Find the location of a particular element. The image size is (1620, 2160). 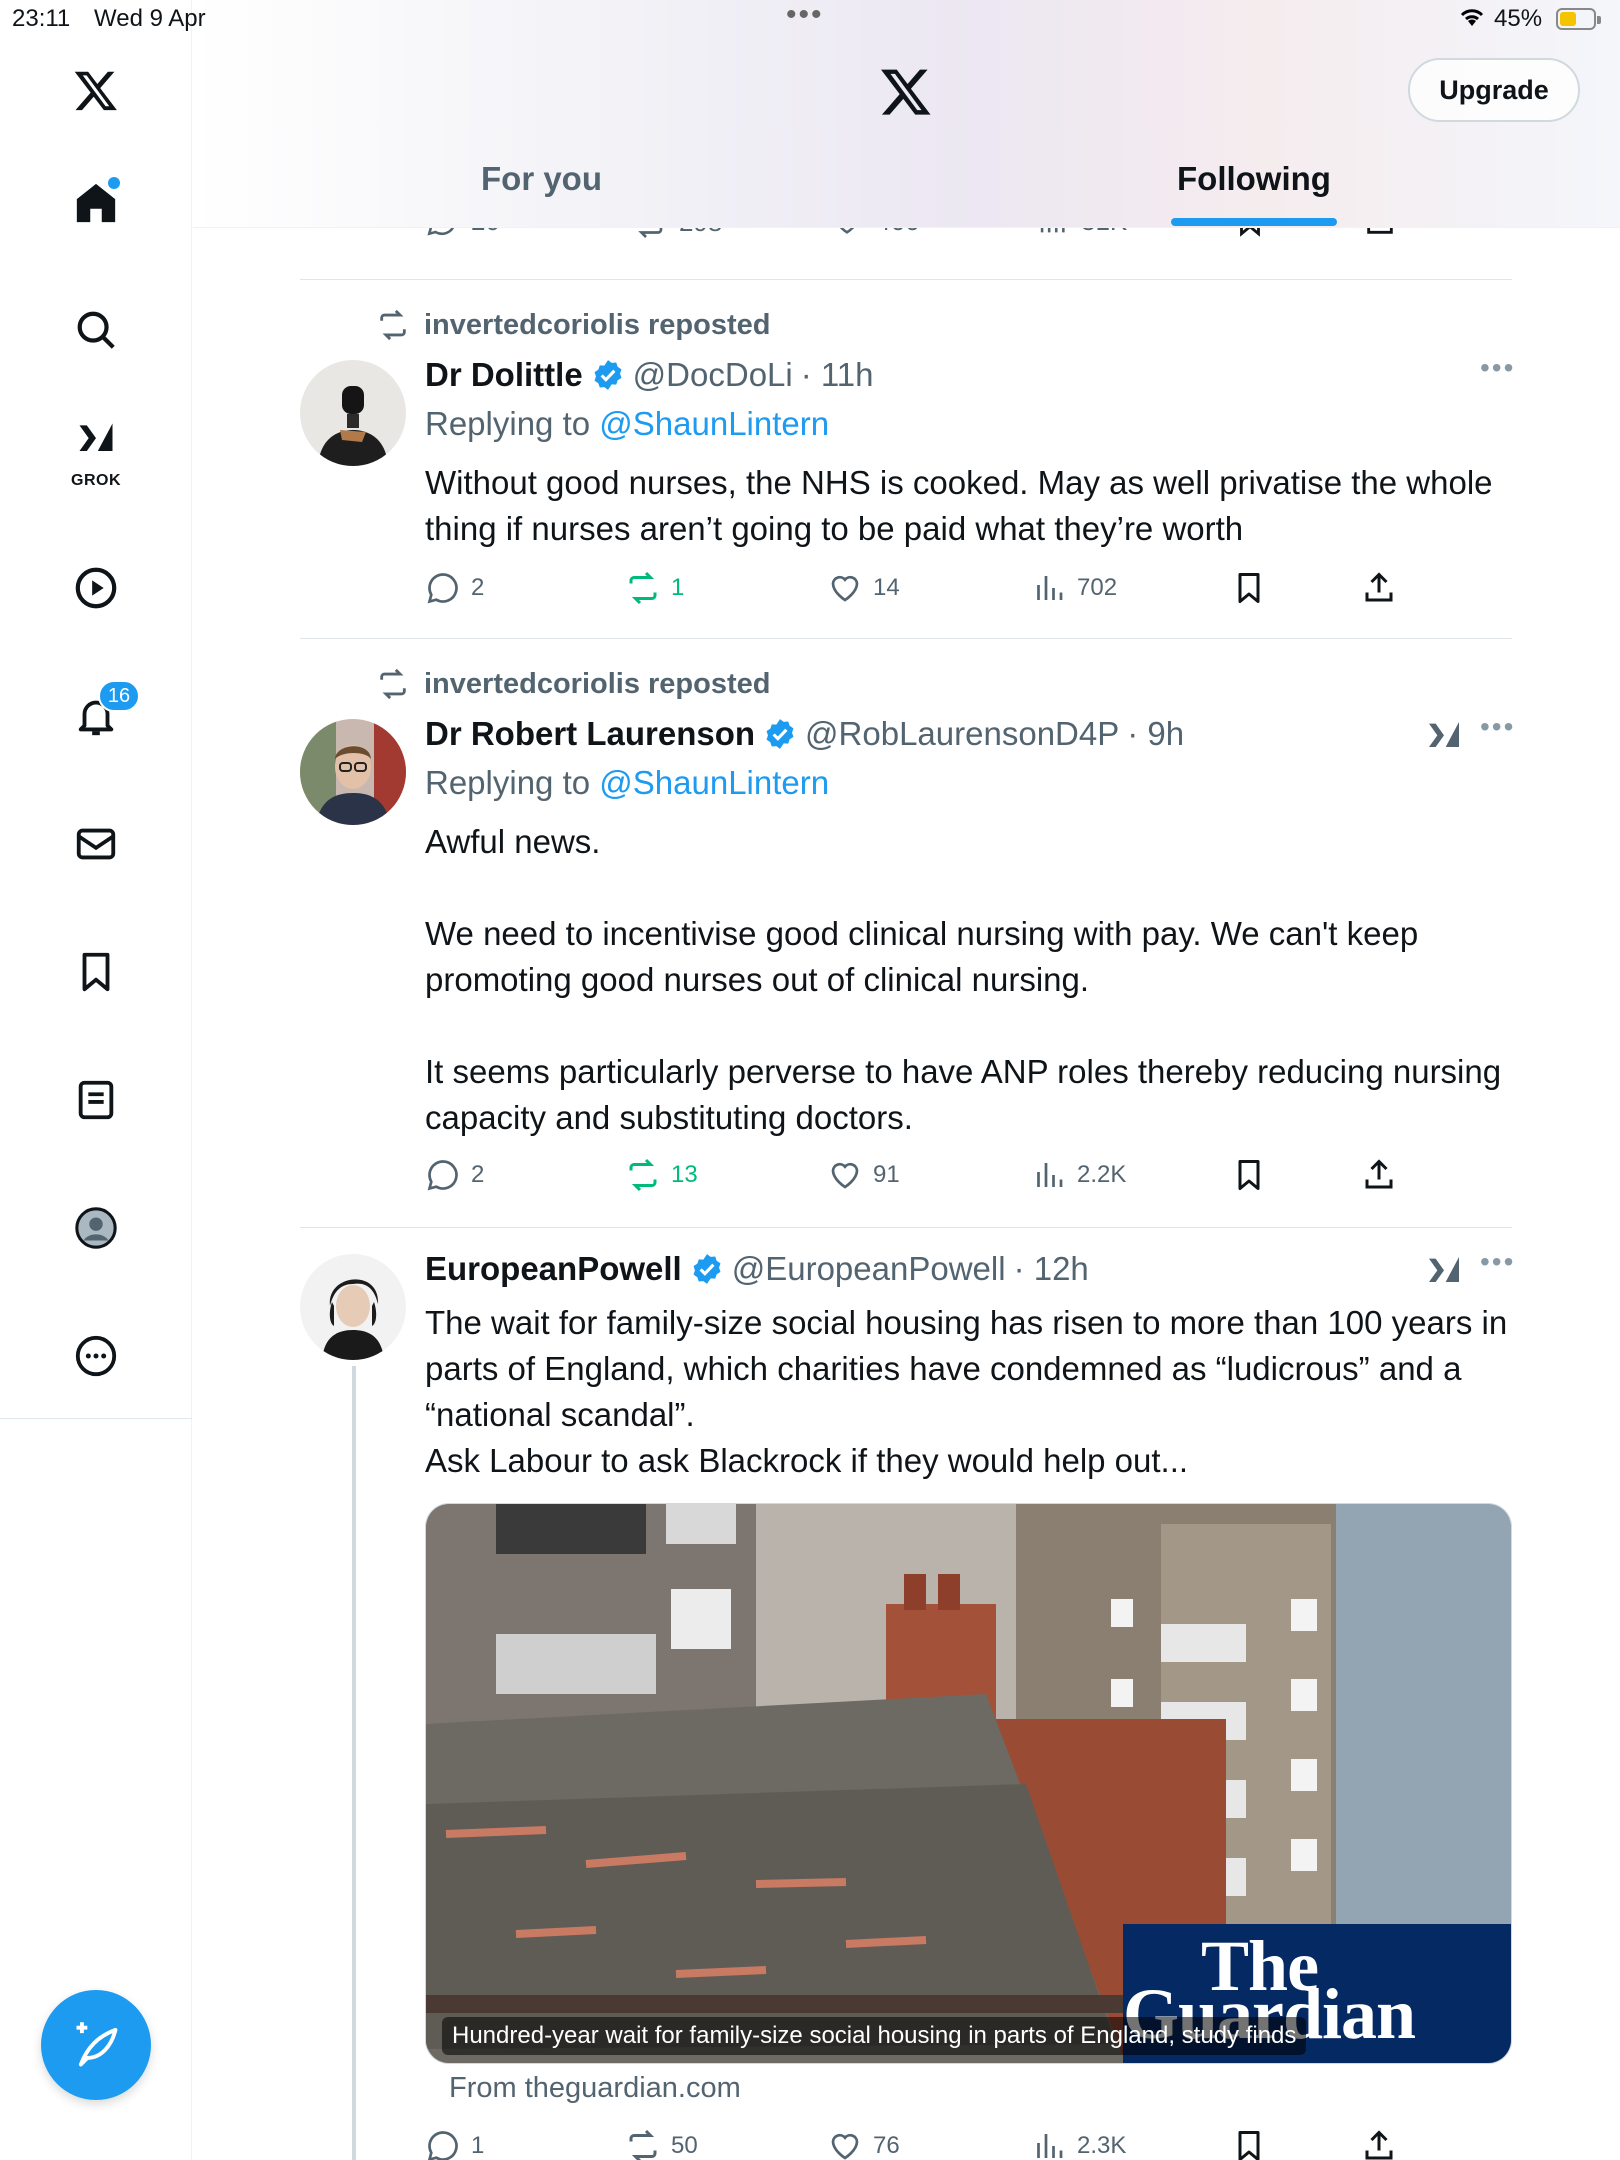

messages-icon is located at coordinates (96, 844).